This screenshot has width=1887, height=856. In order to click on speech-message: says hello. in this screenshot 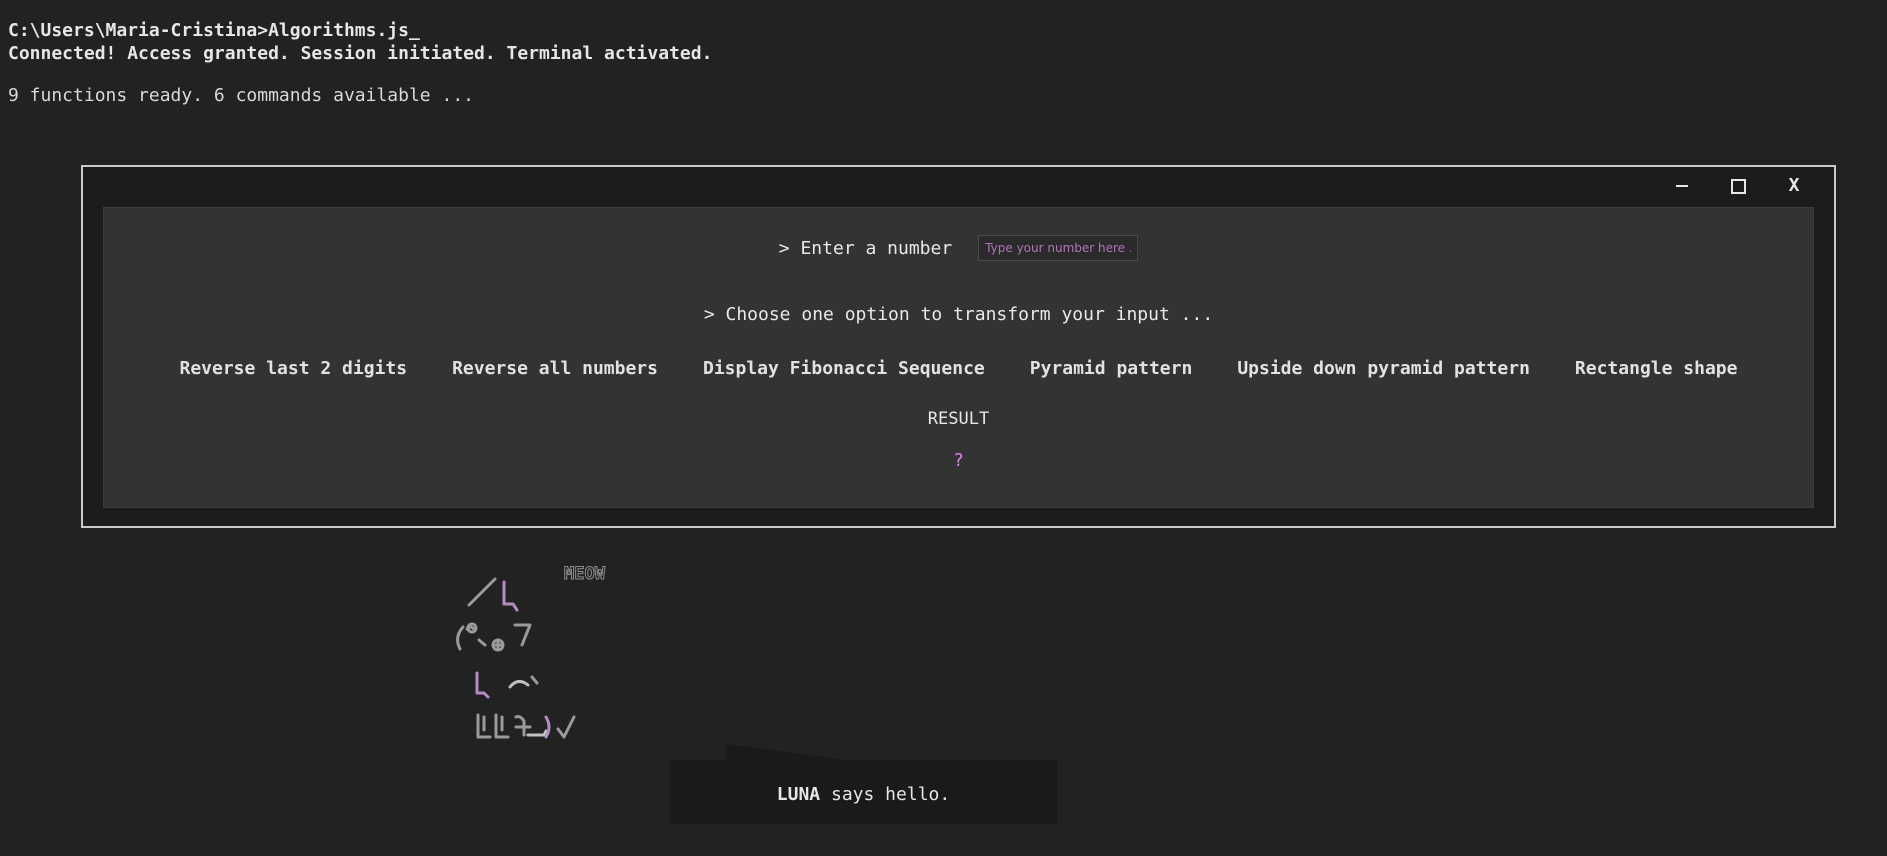, I will do `click(885, 794)`.